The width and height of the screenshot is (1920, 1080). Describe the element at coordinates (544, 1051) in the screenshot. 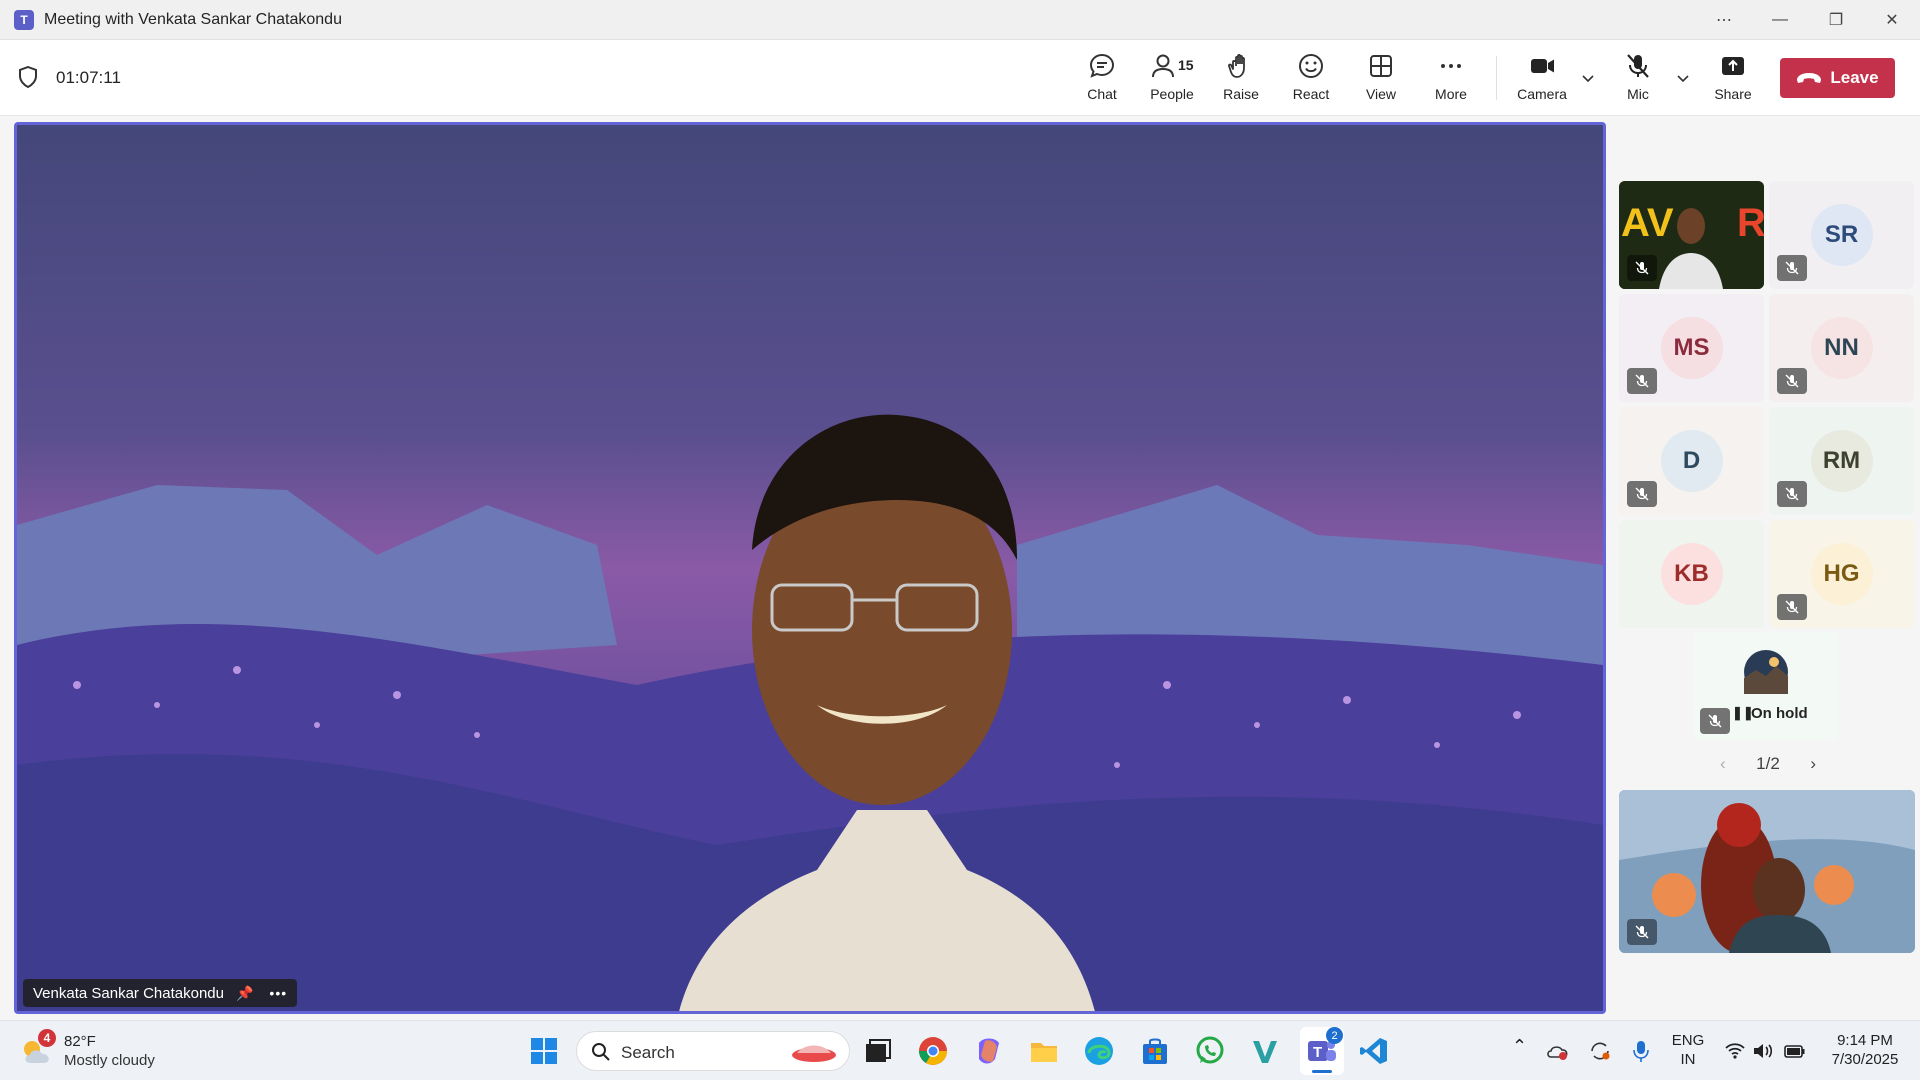

I see `windows-start-icon` at that location.